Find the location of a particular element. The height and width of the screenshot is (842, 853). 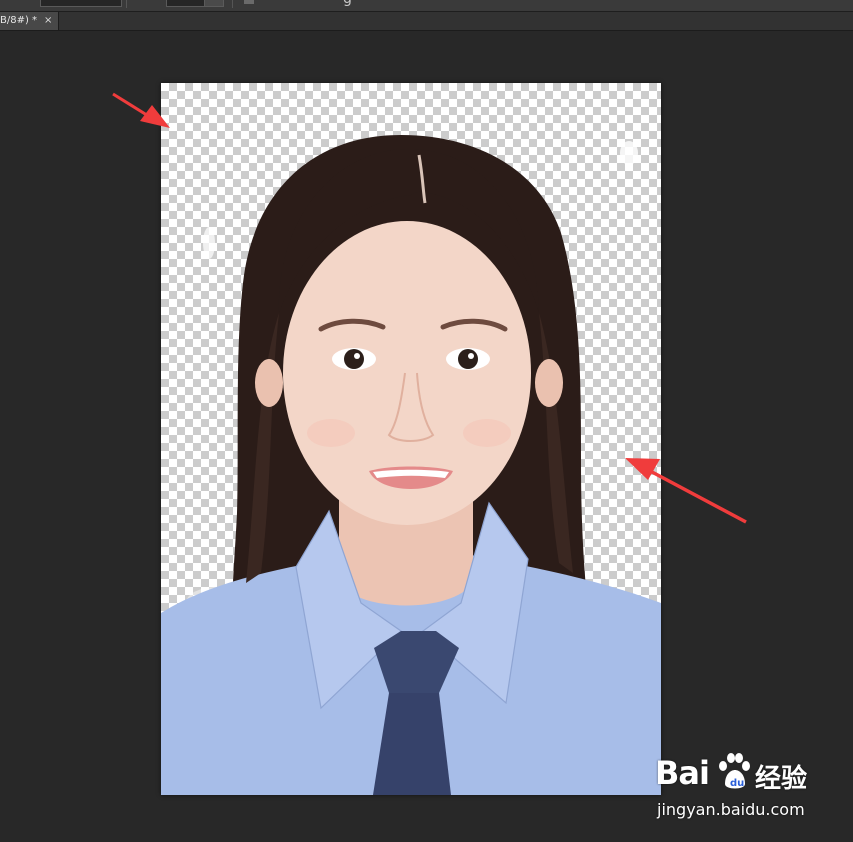

watermark: Bai du 经验 jingyan.baidu.com is located at coordinates (750, 789).